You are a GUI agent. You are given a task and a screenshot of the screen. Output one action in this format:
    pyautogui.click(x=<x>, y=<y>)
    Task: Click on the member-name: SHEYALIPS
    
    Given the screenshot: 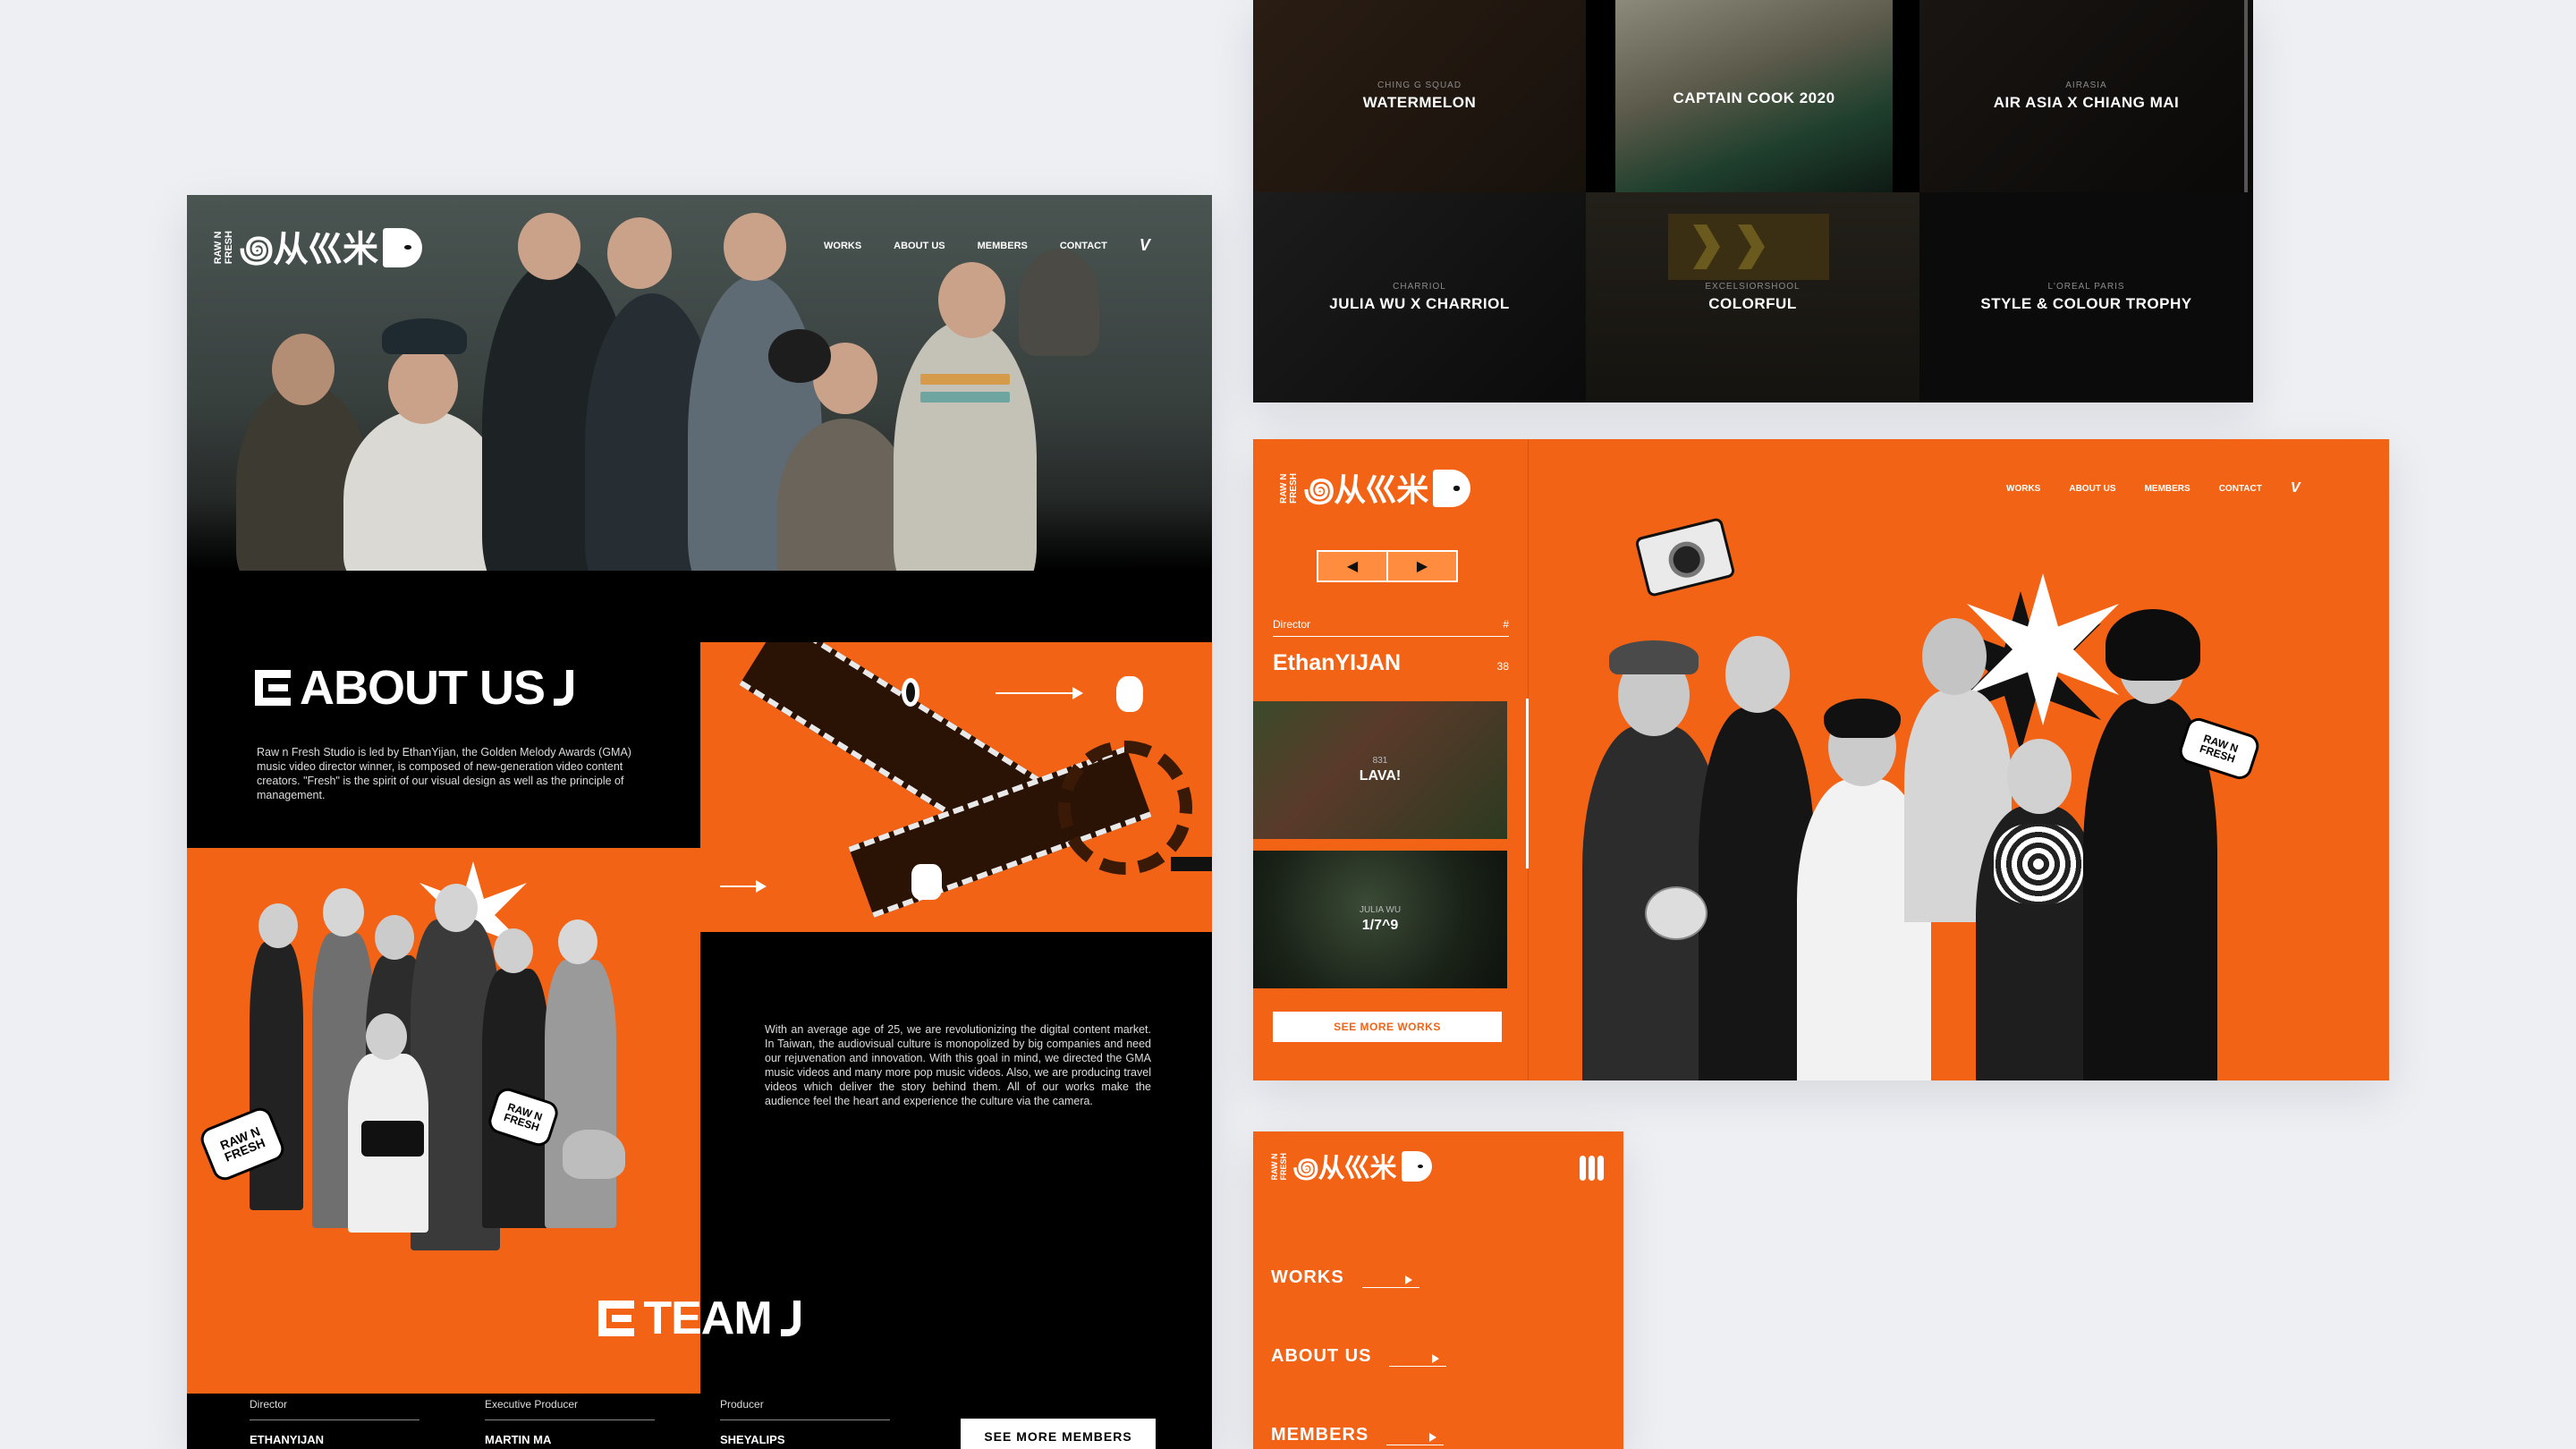 What is the action you would take?
    pyautogui.click(x=752, y=1439)
    